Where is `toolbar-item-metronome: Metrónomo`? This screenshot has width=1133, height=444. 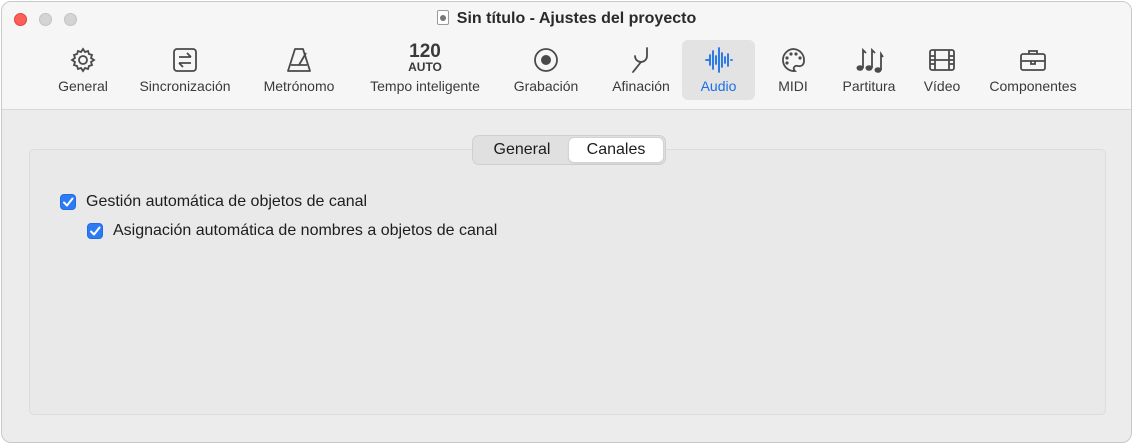
toolbar-item-metronome: Metrónomo is located at coordinates (299, 70).